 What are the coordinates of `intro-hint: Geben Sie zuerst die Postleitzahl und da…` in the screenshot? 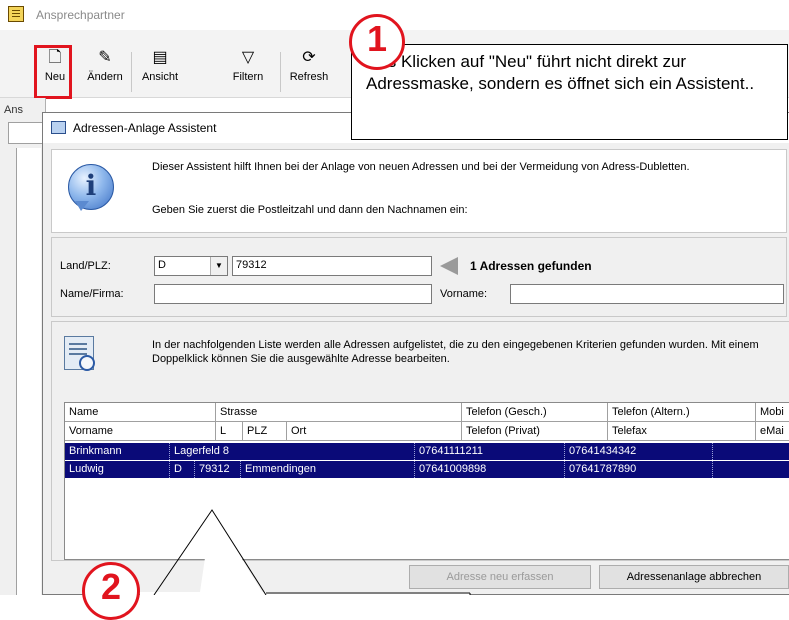 It's located at (310, 210).